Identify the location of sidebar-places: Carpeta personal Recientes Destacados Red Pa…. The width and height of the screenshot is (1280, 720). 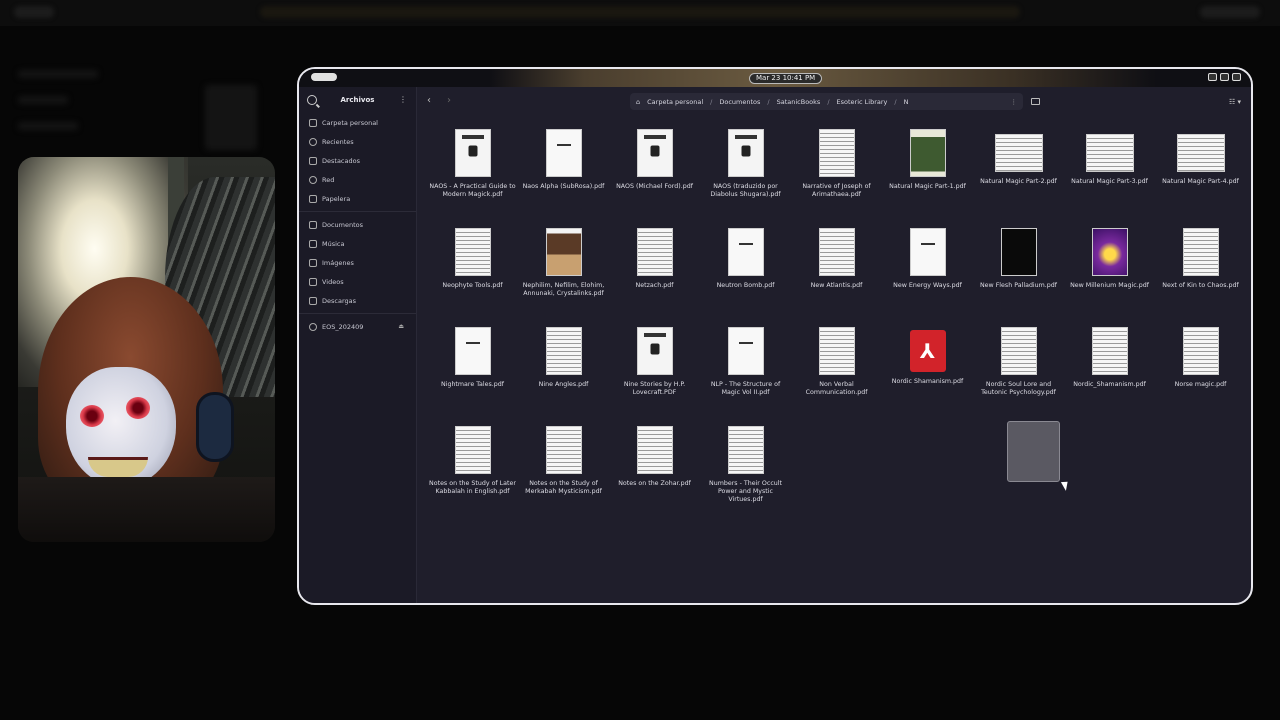
(357, 160).